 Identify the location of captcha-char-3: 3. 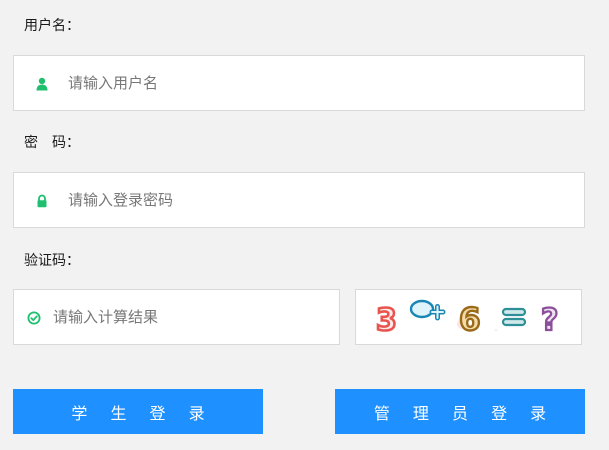
(386, 320).